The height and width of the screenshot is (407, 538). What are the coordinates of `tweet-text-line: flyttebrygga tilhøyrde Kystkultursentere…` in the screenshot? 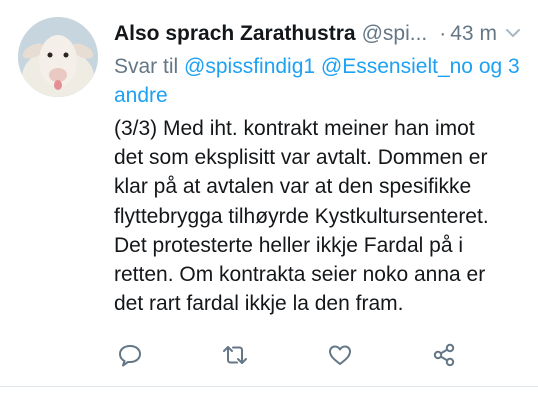 It's located at (301, 216).